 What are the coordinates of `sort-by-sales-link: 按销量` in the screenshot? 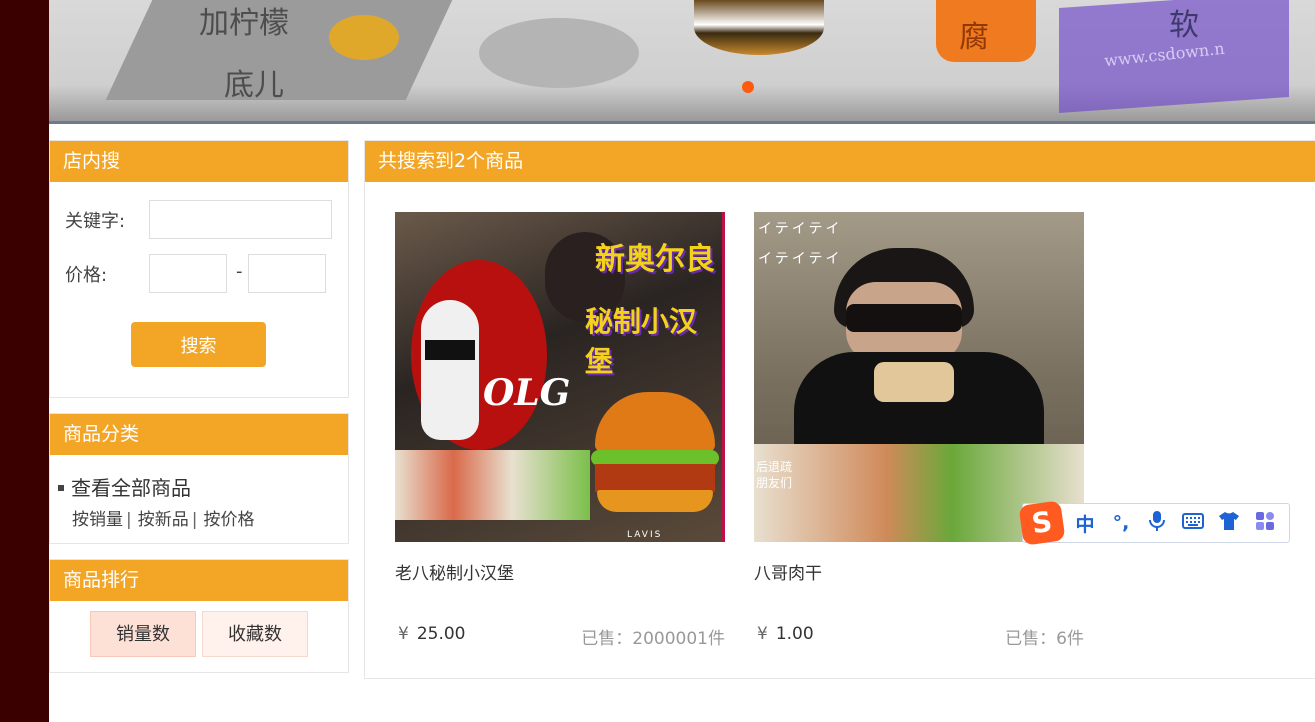 It's located at (97, 520).